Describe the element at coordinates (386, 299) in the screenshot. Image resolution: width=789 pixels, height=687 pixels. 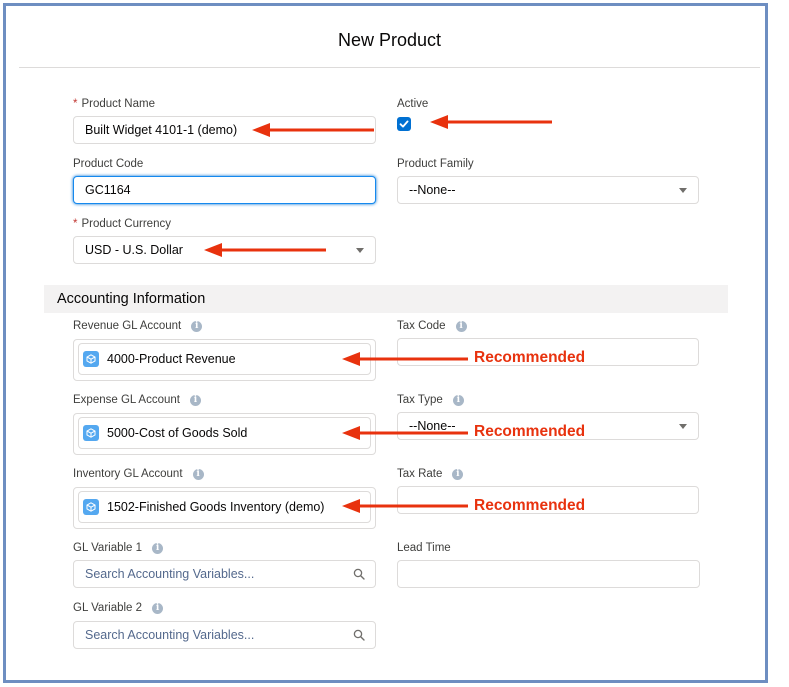
I see `accounting-section-header: Accounting Information` at that location.